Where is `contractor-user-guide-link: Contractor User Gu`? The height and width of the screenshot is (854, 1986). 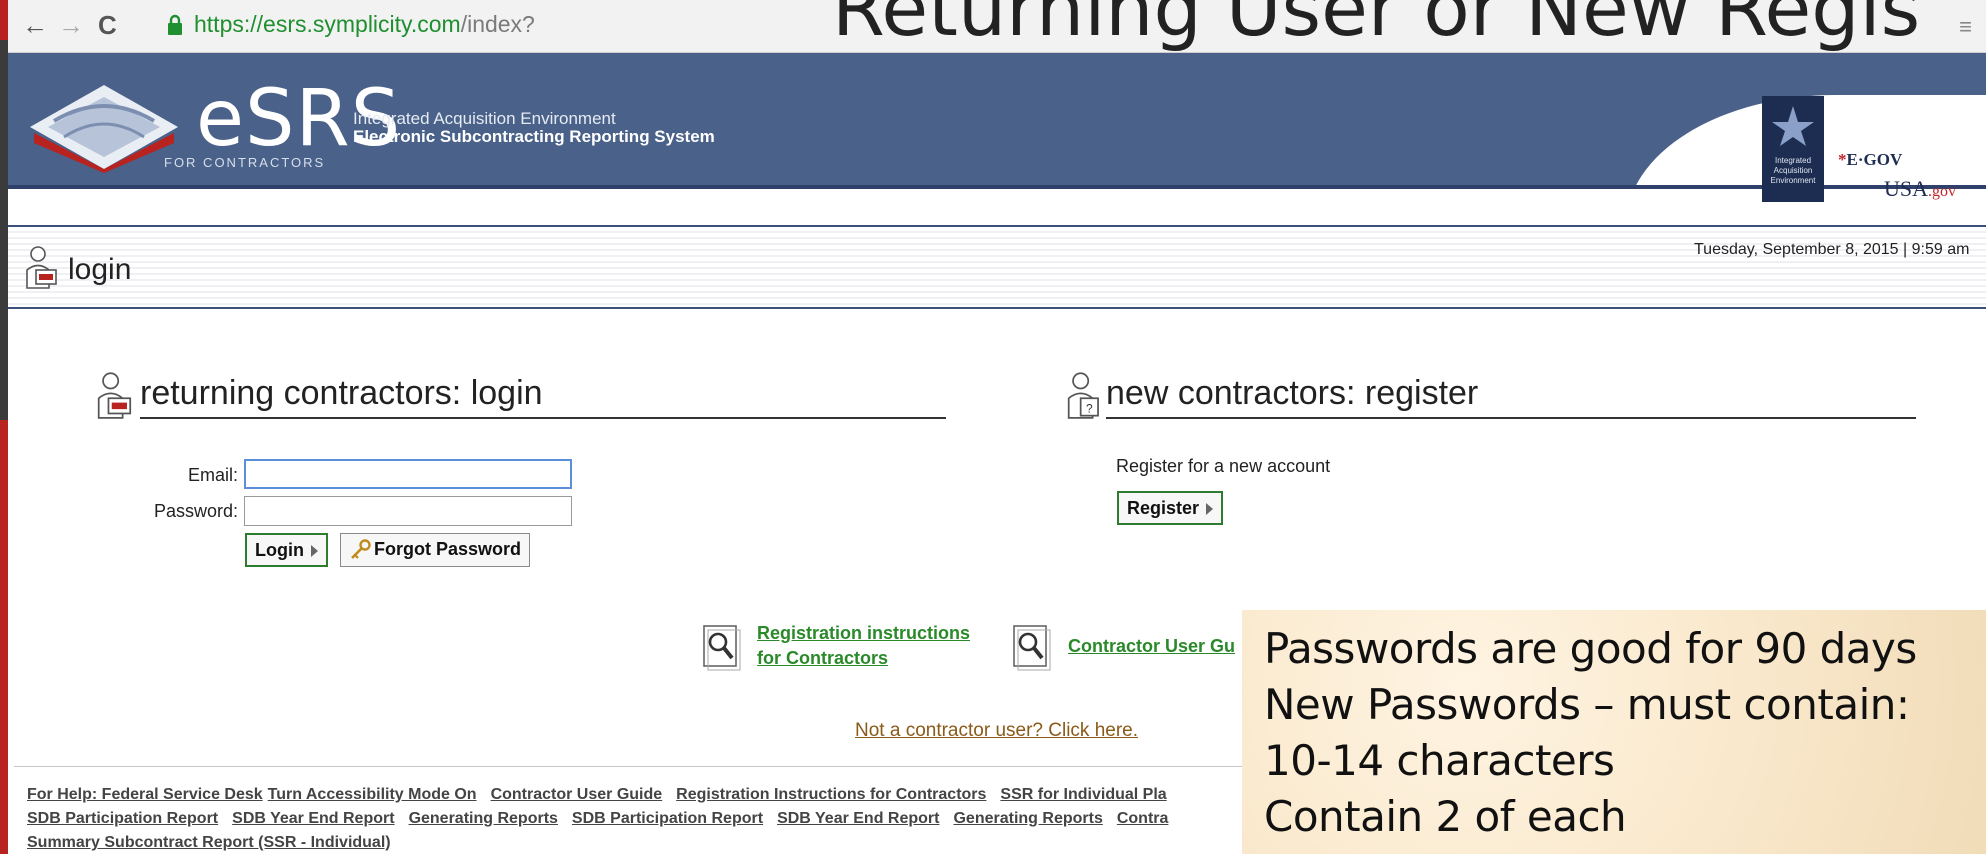 contractor-user-guide-link: Contractor User Gu is located at coordinates (1151, 646).